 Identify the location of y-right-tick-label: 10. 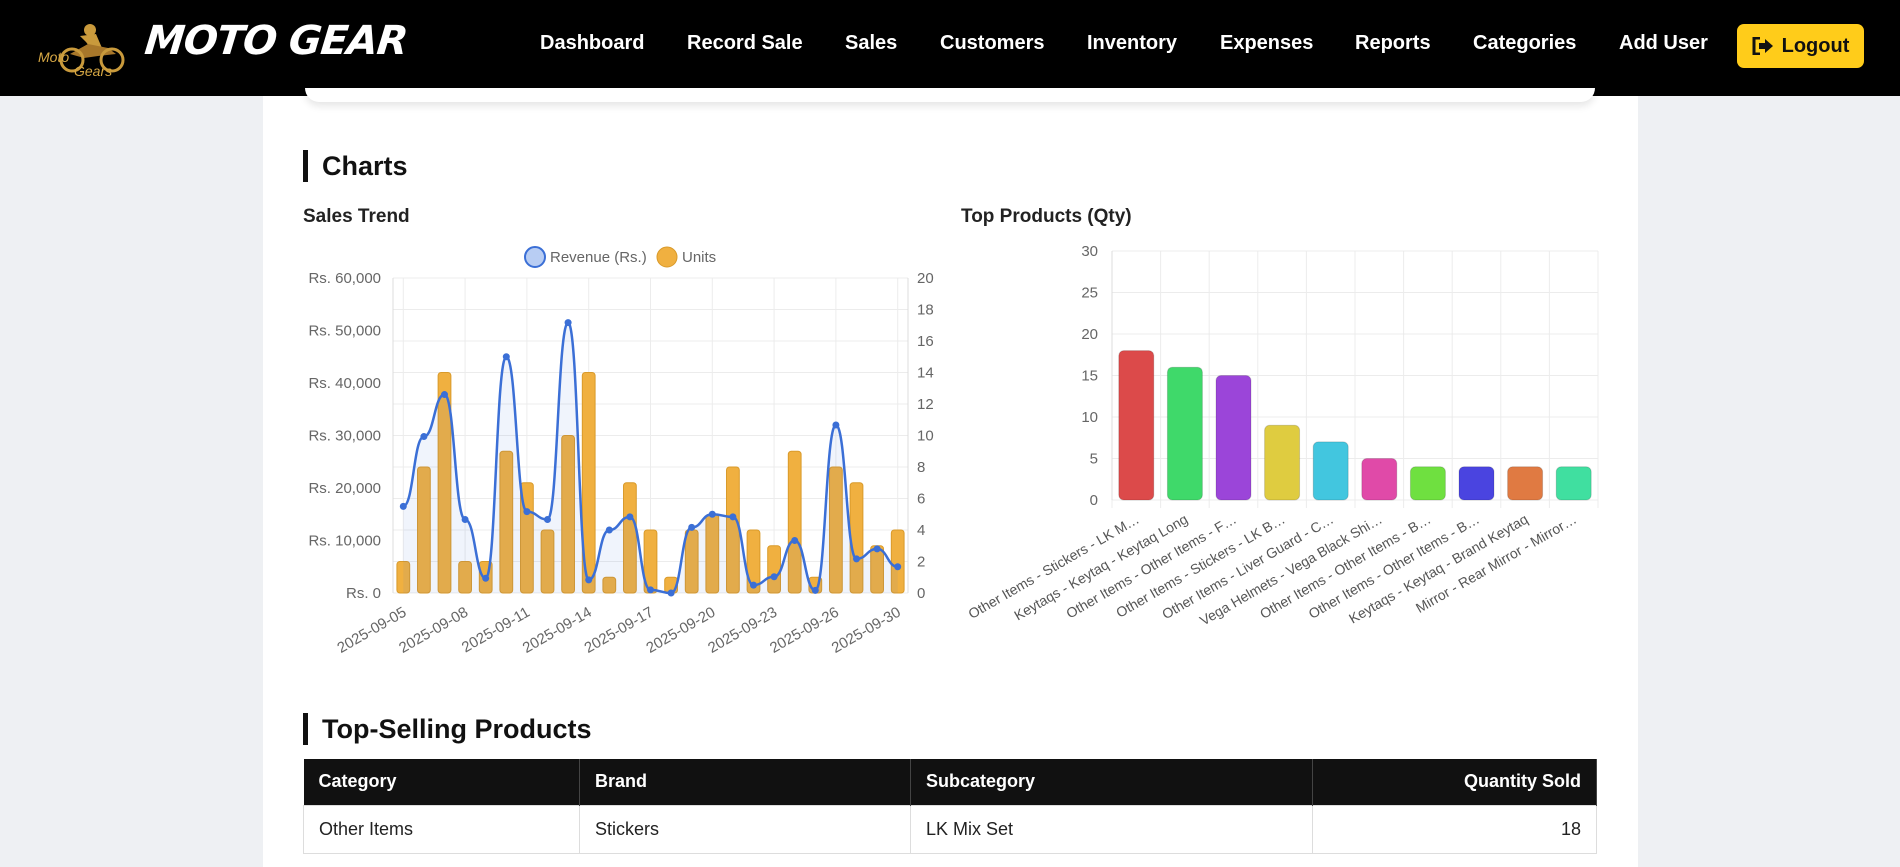
(925, 436).